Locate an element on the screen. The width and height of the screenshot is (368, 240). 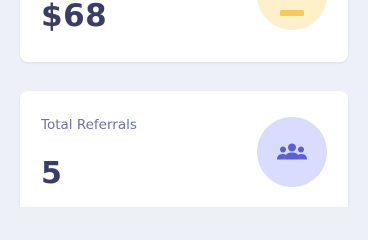
users-icon is located at coordinates (292, 151).